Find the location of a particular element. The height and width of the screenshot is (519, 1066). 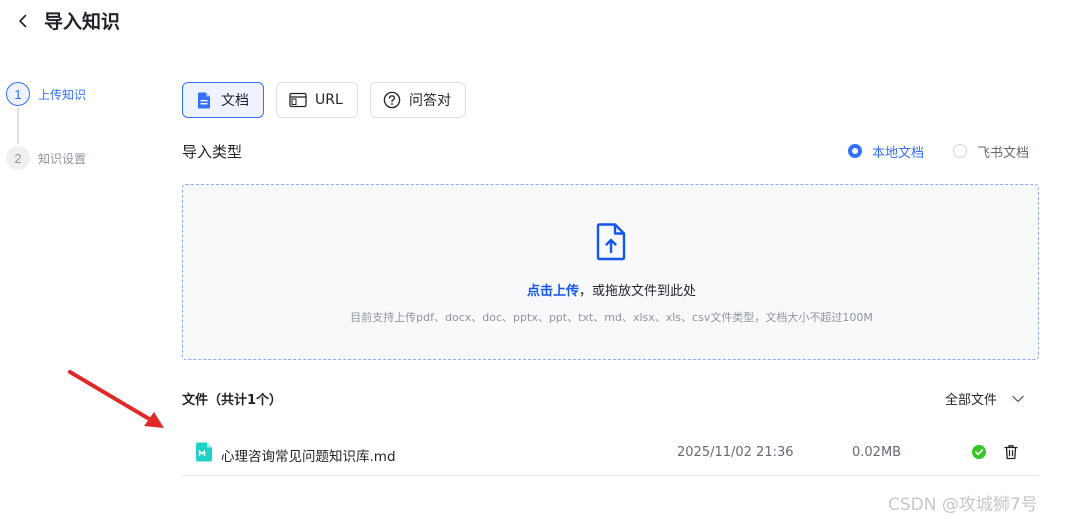

step-label: 上传知识 is located at coordinates (62, 94).